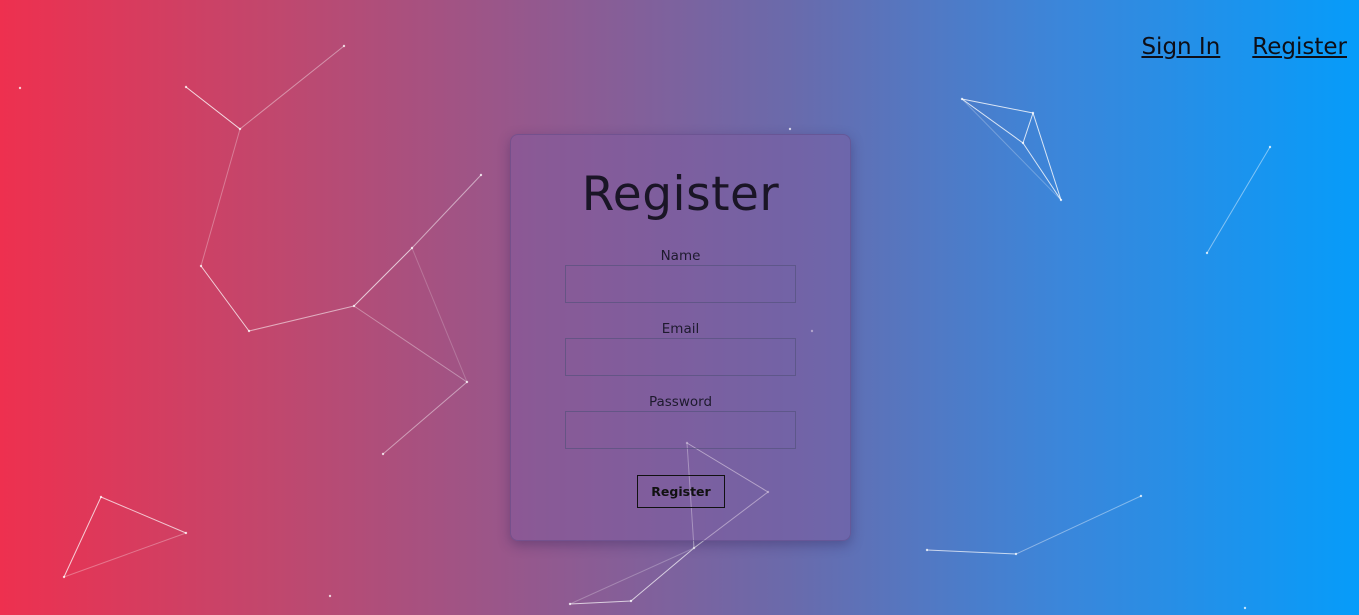 This screenshot has width=1359, height=615. What do you see at coordinates (1180, 47) in the screenshot?
I see `sign-in-link: Sign In` at bounding box center [1180, 47].